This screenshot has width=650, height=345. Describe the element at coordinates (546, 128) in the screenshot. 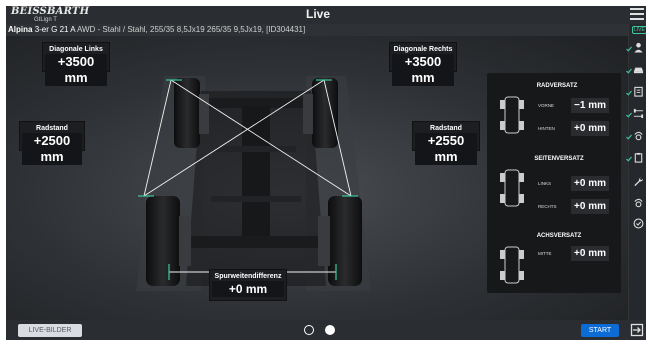

I see `hinten-label: HINTEN` at that location.